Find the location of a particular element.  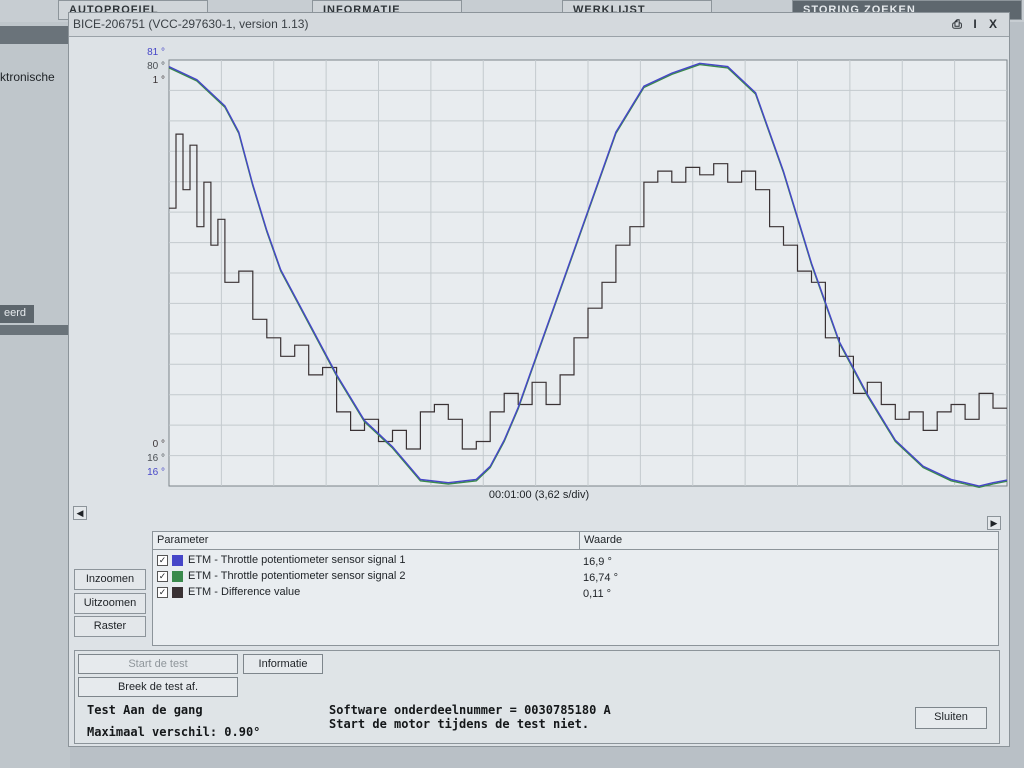

software-part-number: Software onderdeelnummer = 0030785180 A is located at coordinates (470, 710).